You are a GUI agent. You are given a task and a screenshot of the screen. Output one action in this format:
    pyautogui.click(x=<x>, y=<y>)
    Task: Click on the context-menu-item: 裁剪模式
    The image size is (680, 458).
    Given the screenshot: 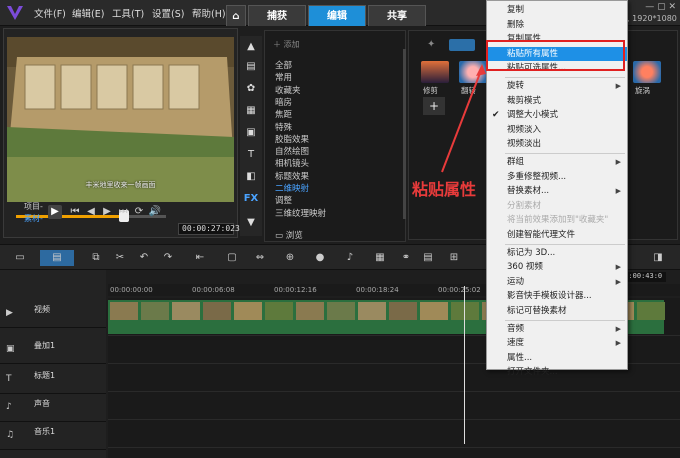 What is the action you would take?
    pyautogui.click(x=557, y=101)
    